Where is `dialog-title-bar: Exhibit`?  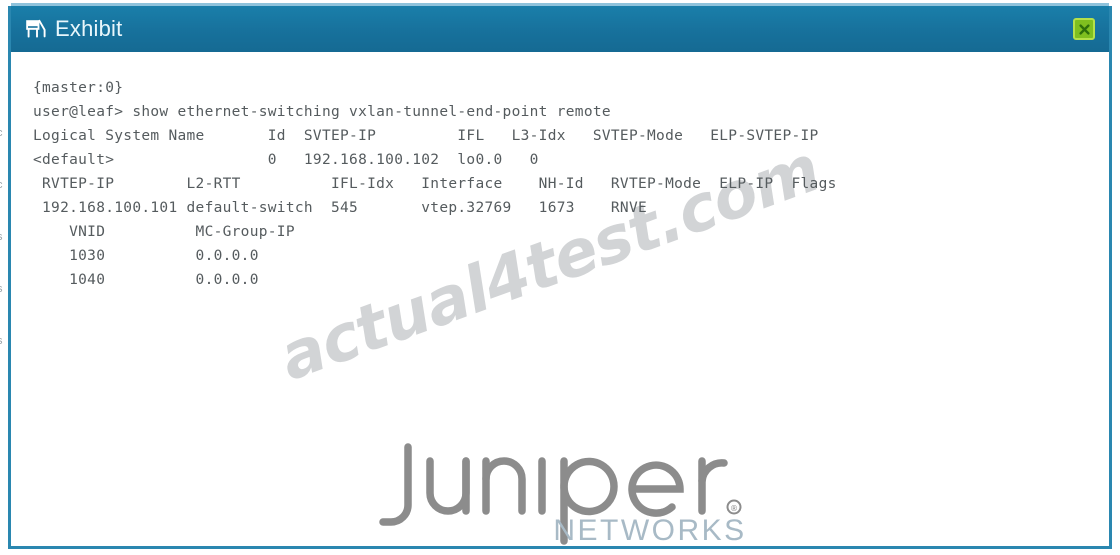 dialog-title-bar: Exhibit is located at coordinates (560, 27).